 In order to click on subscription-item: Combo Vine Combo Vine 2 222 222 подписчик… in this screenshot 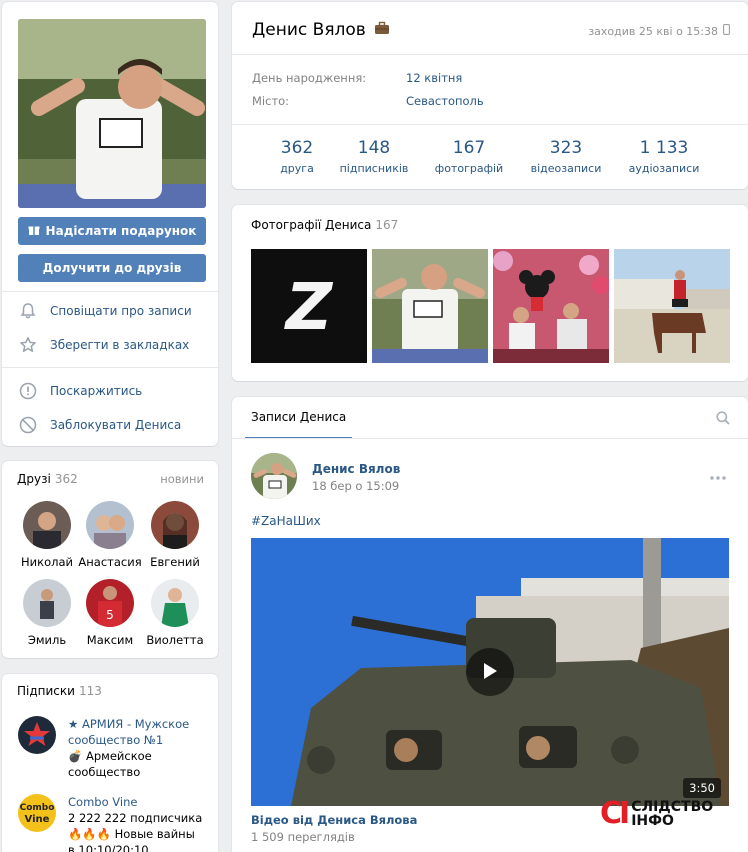, I will do `click(110, 823)`.